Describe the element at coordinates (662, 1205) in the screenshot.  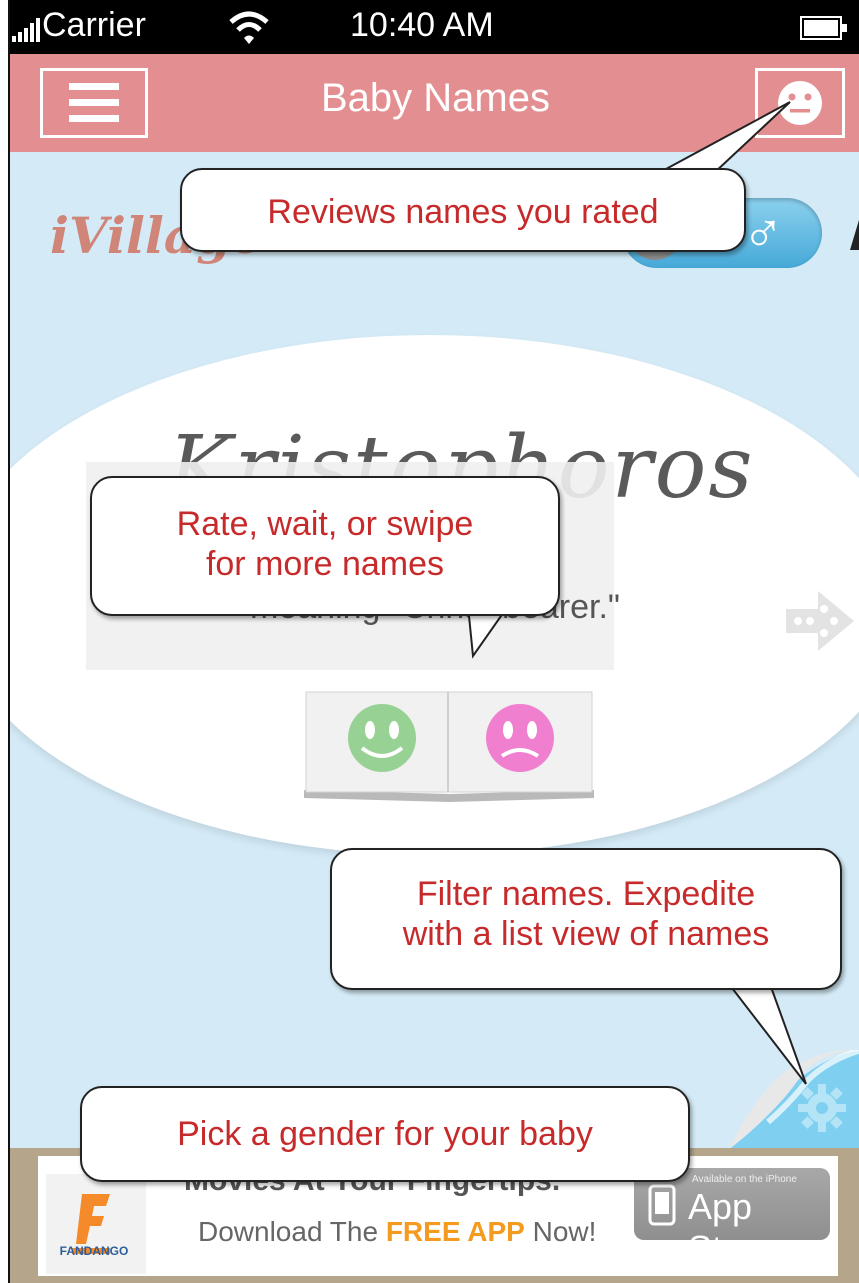
I see `phone-icon` at that location.